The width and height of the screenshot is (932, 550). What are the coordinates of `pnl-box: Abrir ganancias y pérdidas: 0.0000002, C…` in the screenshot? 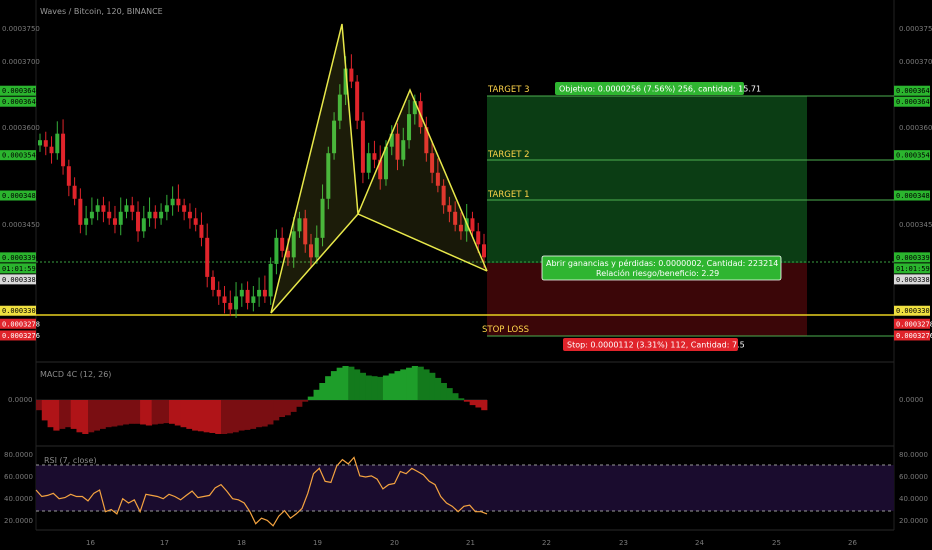 It's located at (661, 268).